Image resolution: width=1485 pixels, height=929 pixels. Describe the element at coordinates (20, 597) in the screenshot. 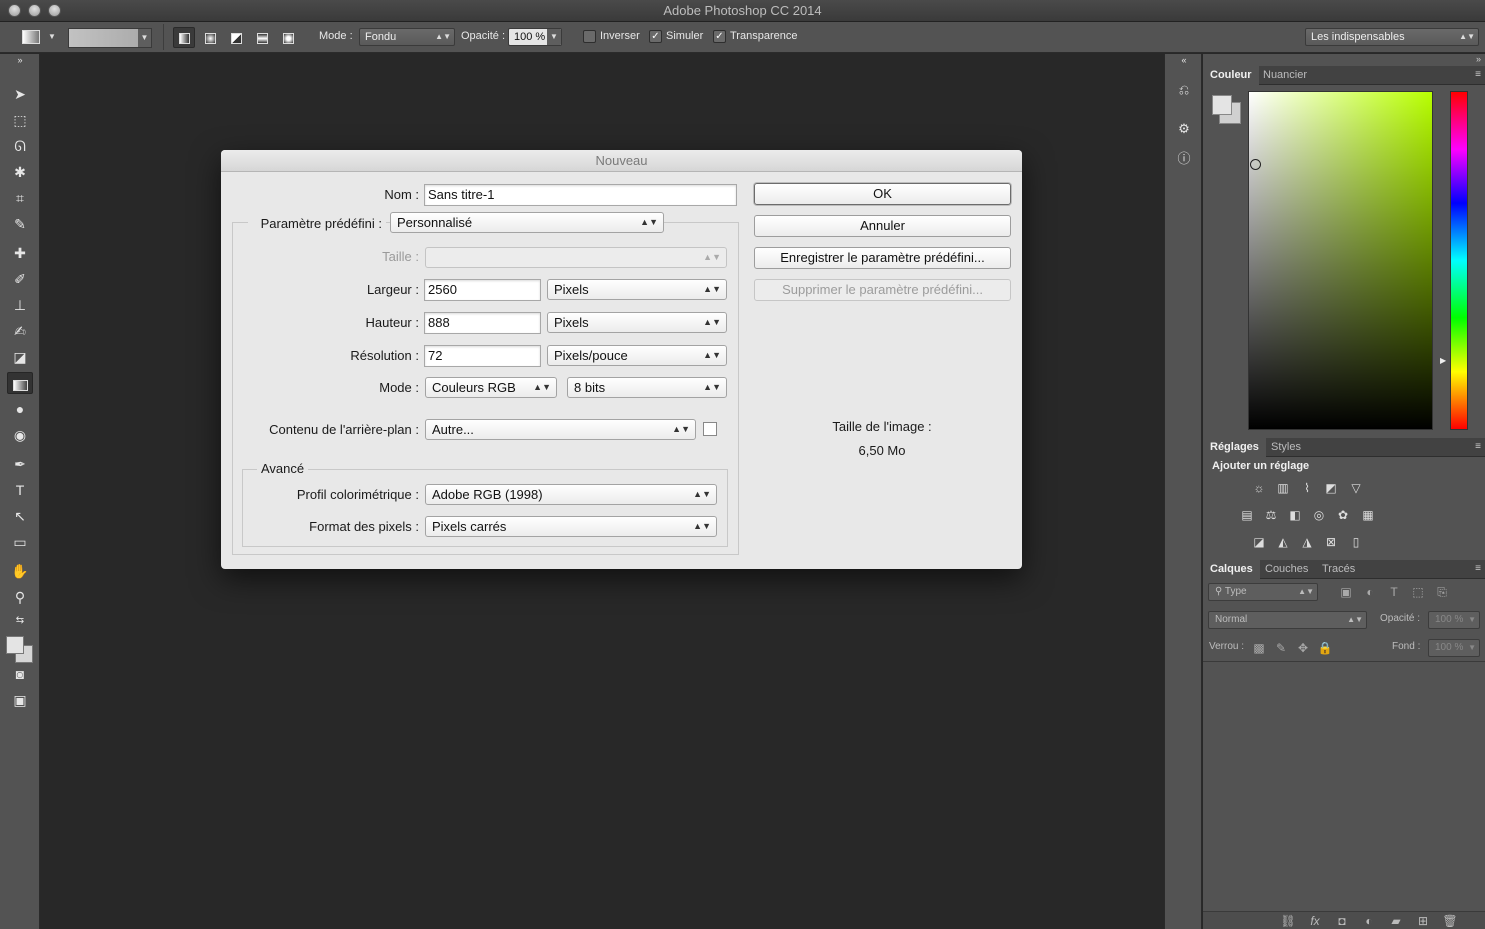

I see `zoom-tool-icon: ⚲` at that location.